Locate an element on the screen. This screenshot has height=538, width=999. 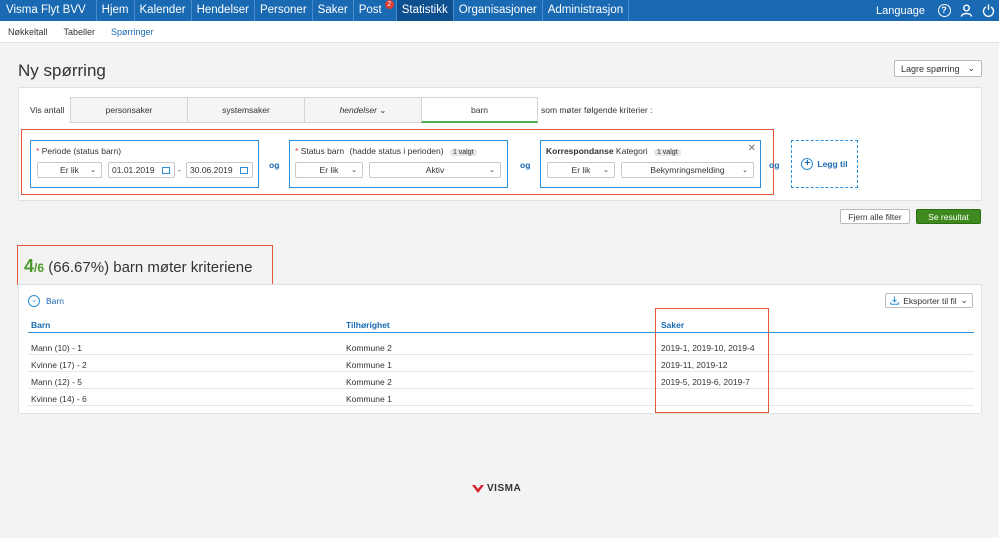
table-row: Kvinne (14) - 6 Kommune 1 is located at coordinates (501, 397).